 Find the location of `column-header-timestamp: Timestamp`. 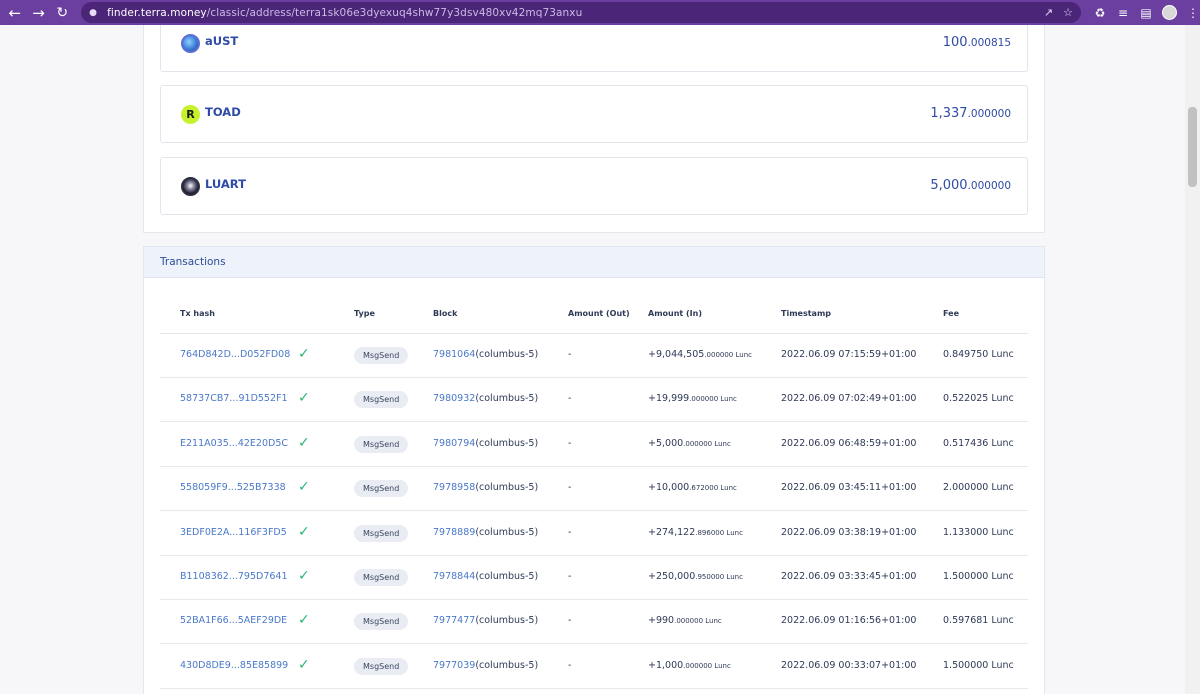

column-header-timestamp: Timestamp is located at coordinates (806, 313).